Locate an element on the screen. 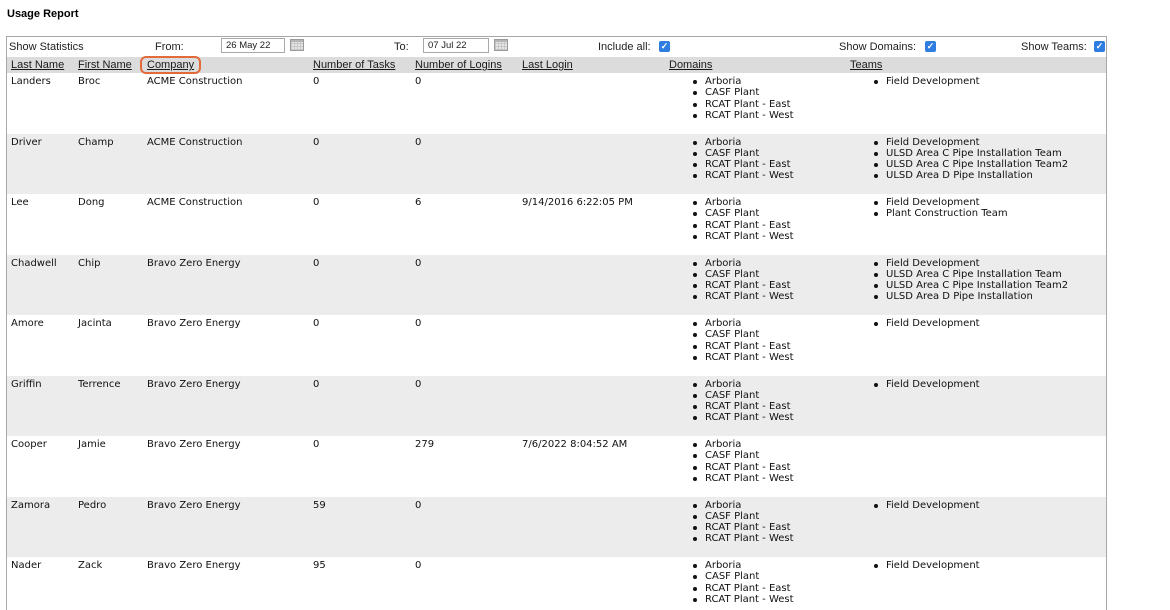 The height and width of the screenshot is (610, 1170). cell-first-name: Dong is located at coordinates (91, 202).